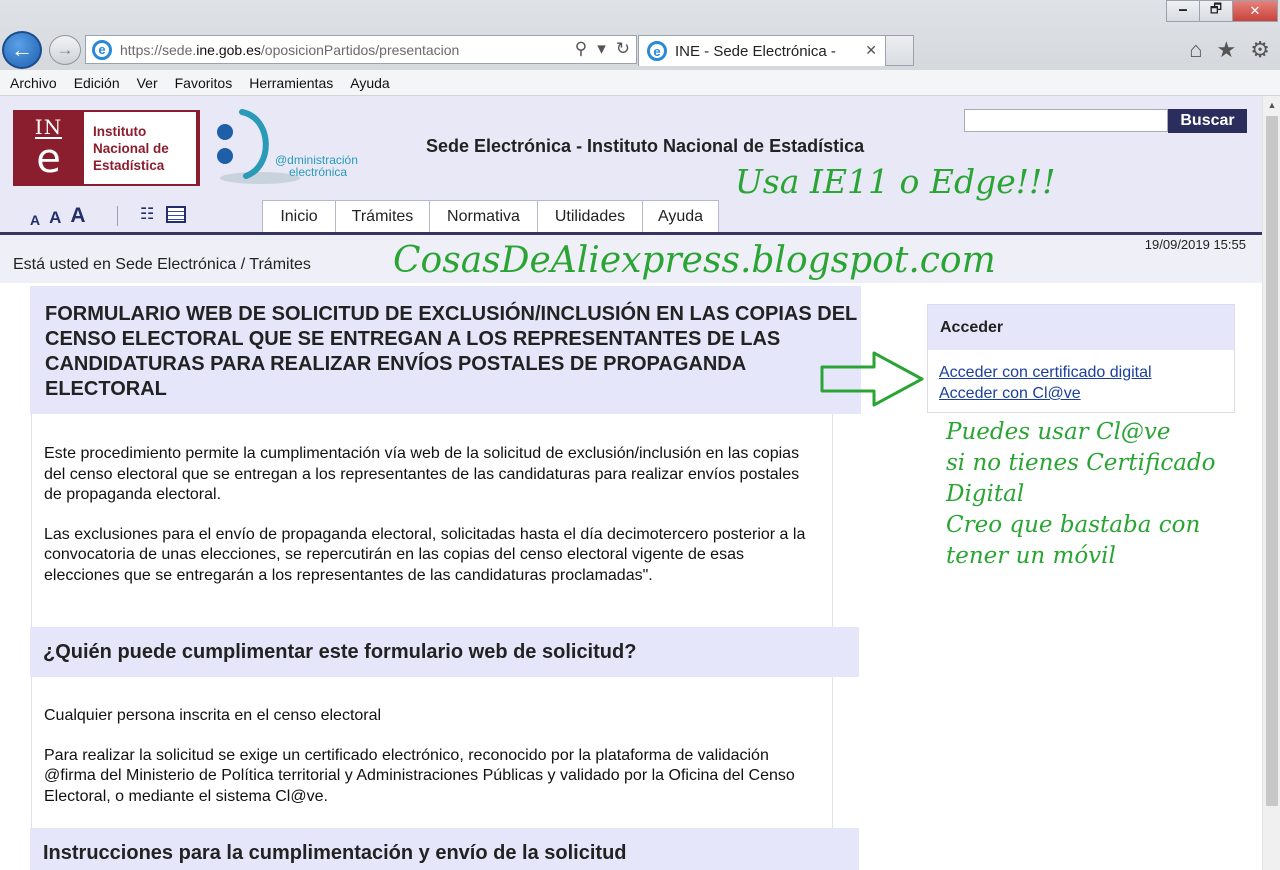 The image size is (1280, 870). What do you see at coordinates (131, 148) in the screenshot?
I see `logo-name-line: Nacional de` at bounding box center [131, 148].